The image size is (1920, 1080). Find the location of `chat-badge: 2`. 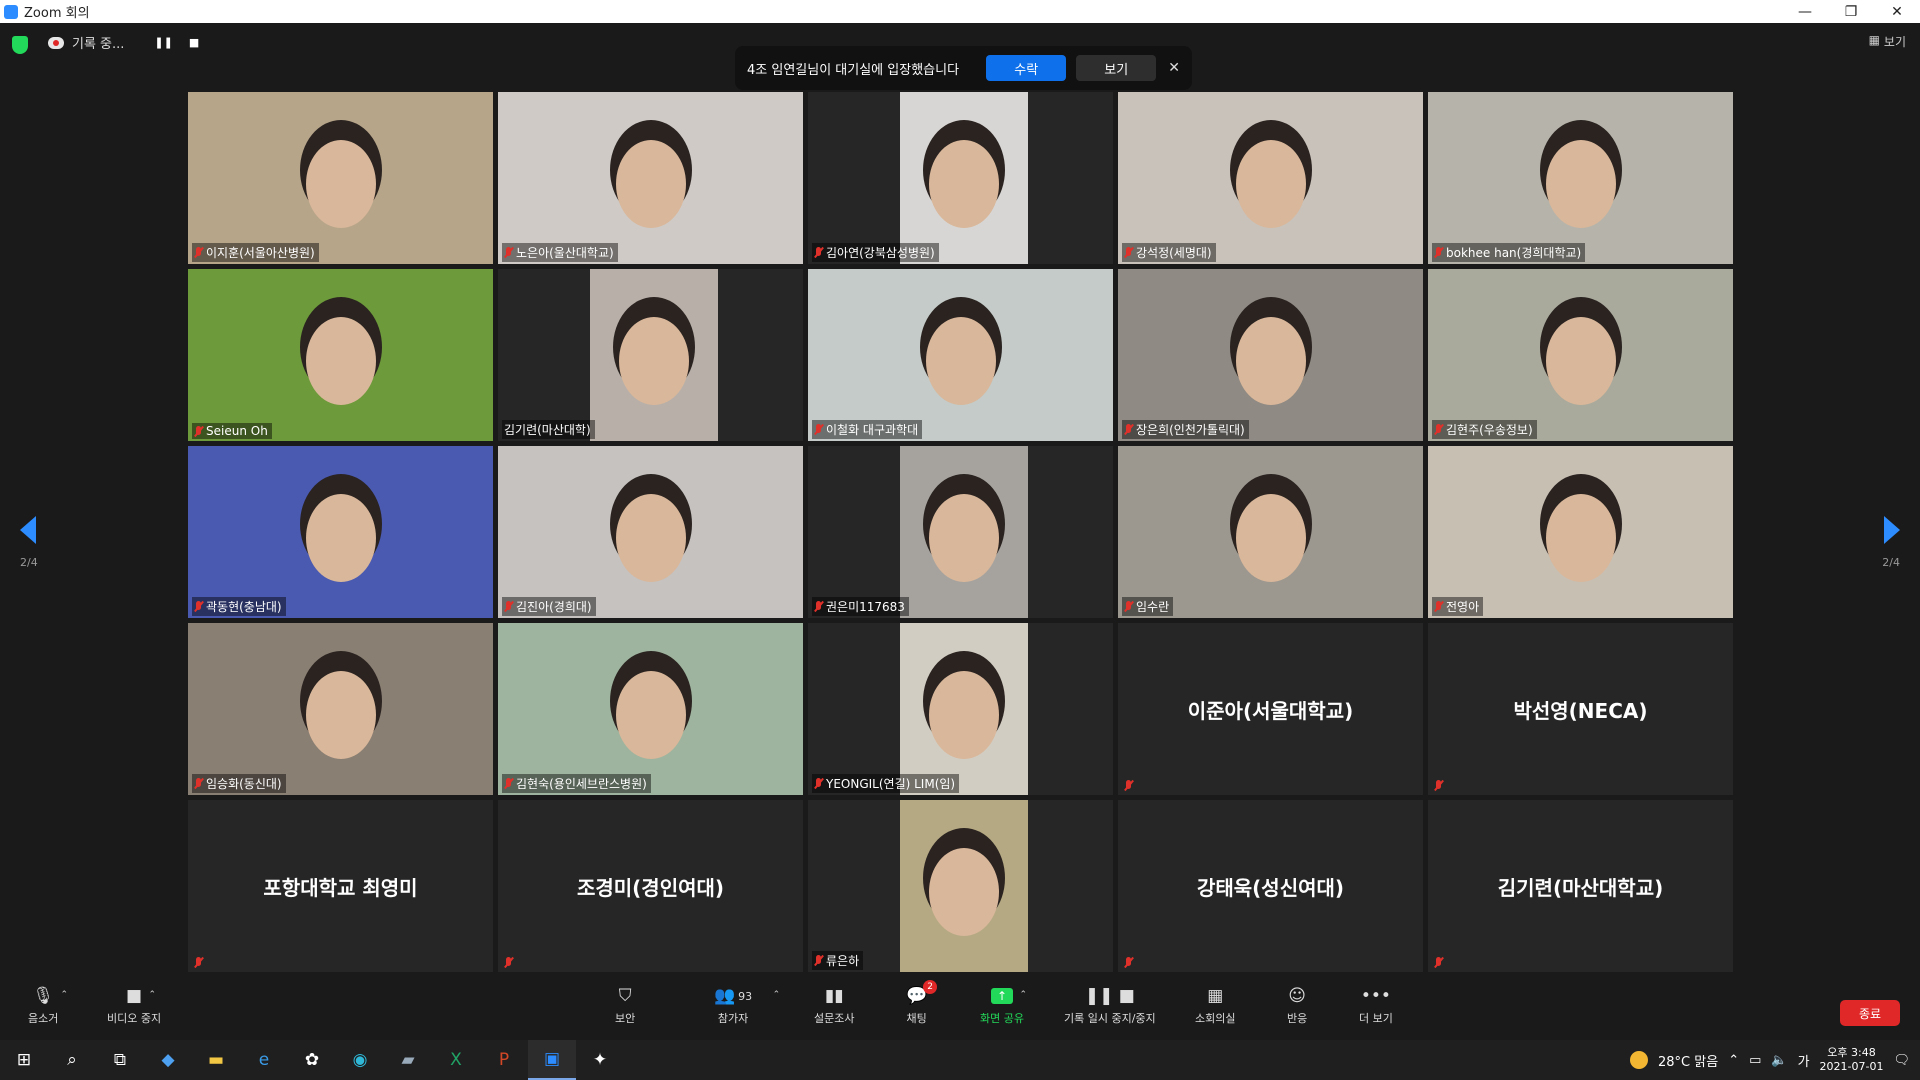

chat-badge: 2 is located at coordinates (930, 987).